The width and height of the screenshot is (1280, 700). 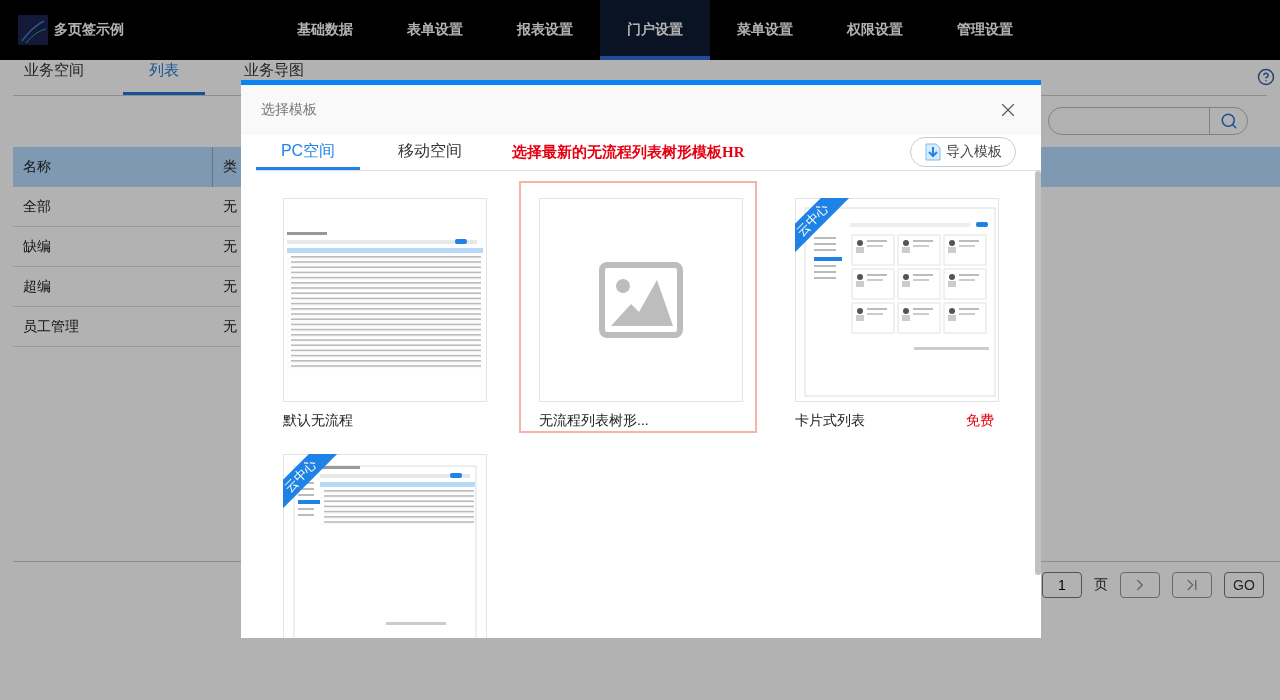 What do you see at coordinates (641, 300) in the screenshot?
I see `image-icon` at bounding box center [641, 300].